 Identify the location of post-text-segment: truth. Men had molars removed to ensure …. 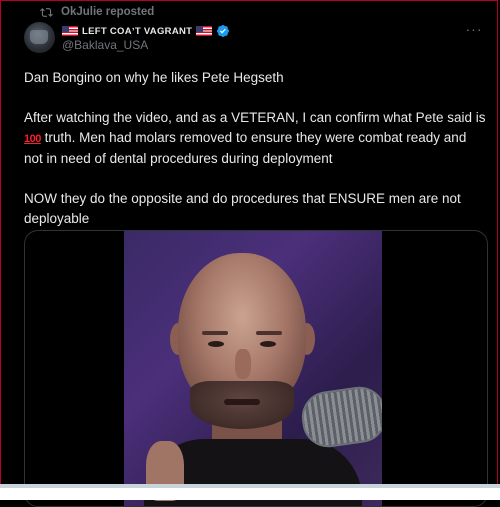
(245, 148).